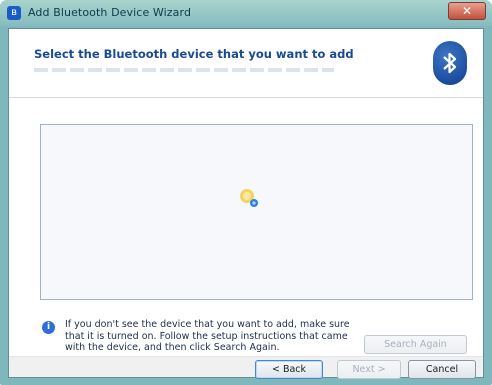 The image size is (492, 385). What do you see at coordinates (246, 97) in the screenshot?
I see `header-divider` at bounding box center [246, 97].